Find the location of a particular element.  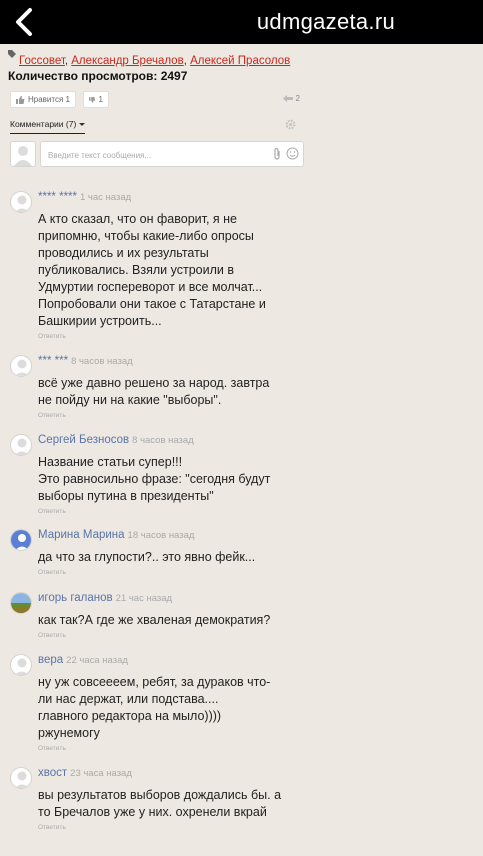

comment-author: игорь галанов 21 час назад is located at coordinates (105, 598).